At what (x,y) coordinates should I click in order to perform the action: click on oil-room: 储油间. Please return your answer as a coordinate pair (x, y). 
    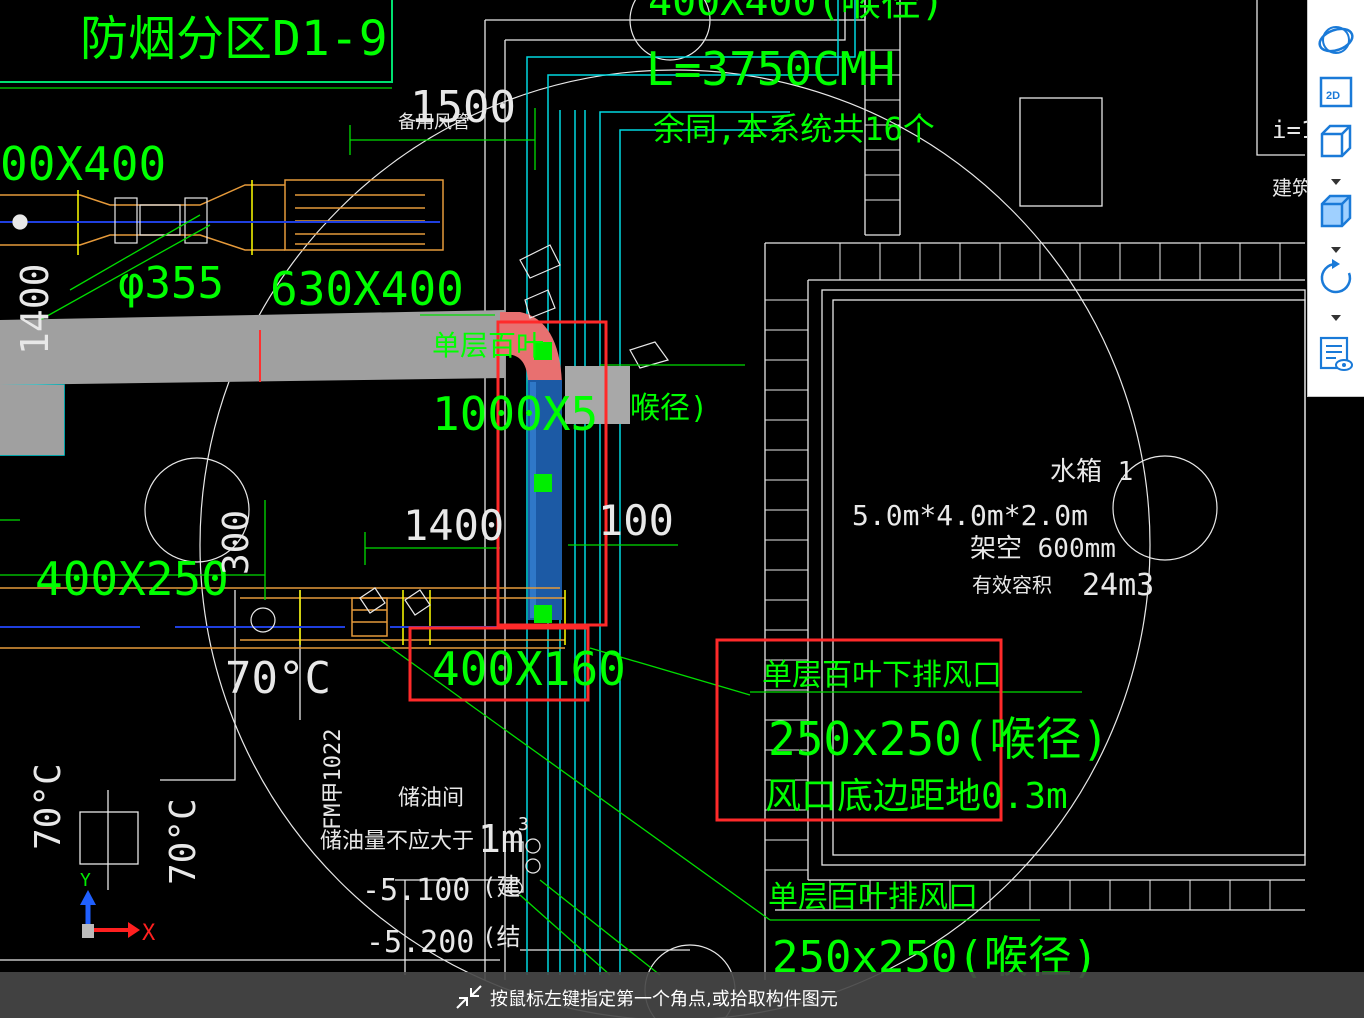
    Looking at the image, I should click on (431, 798).